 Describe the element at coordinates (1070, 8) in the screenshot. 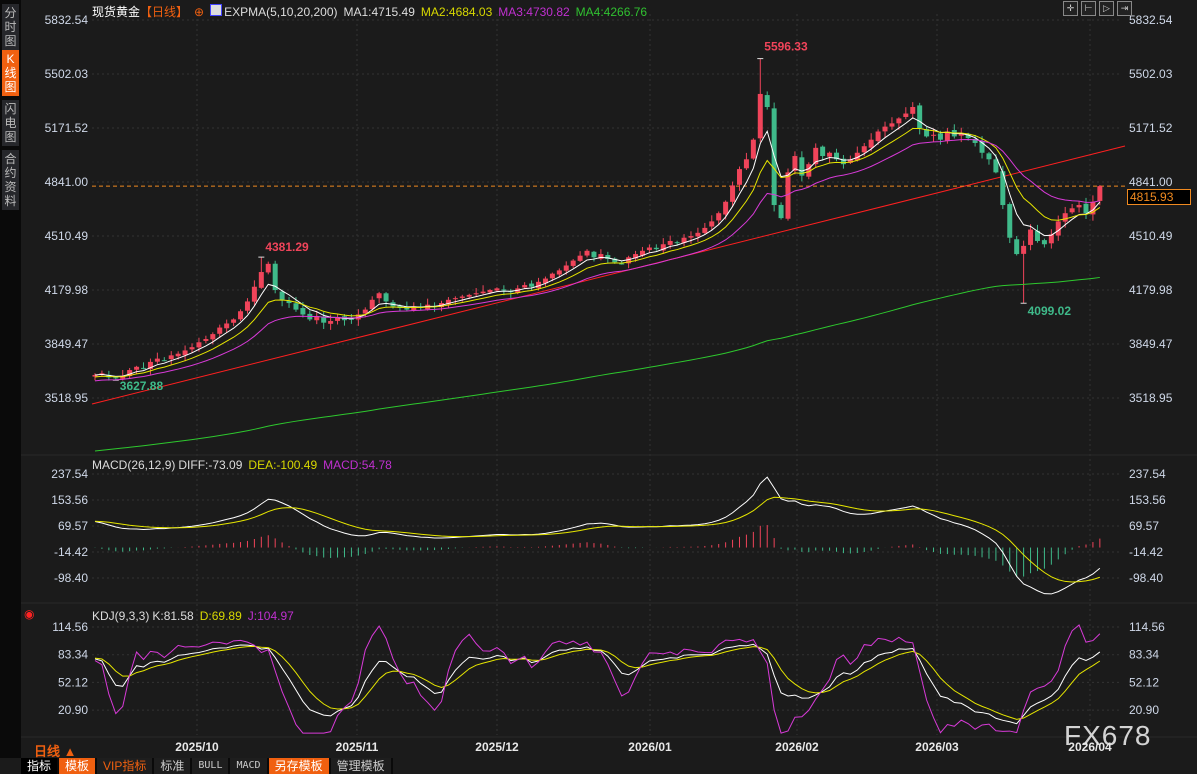

I see `crosshair-icon: ✛` at that location.